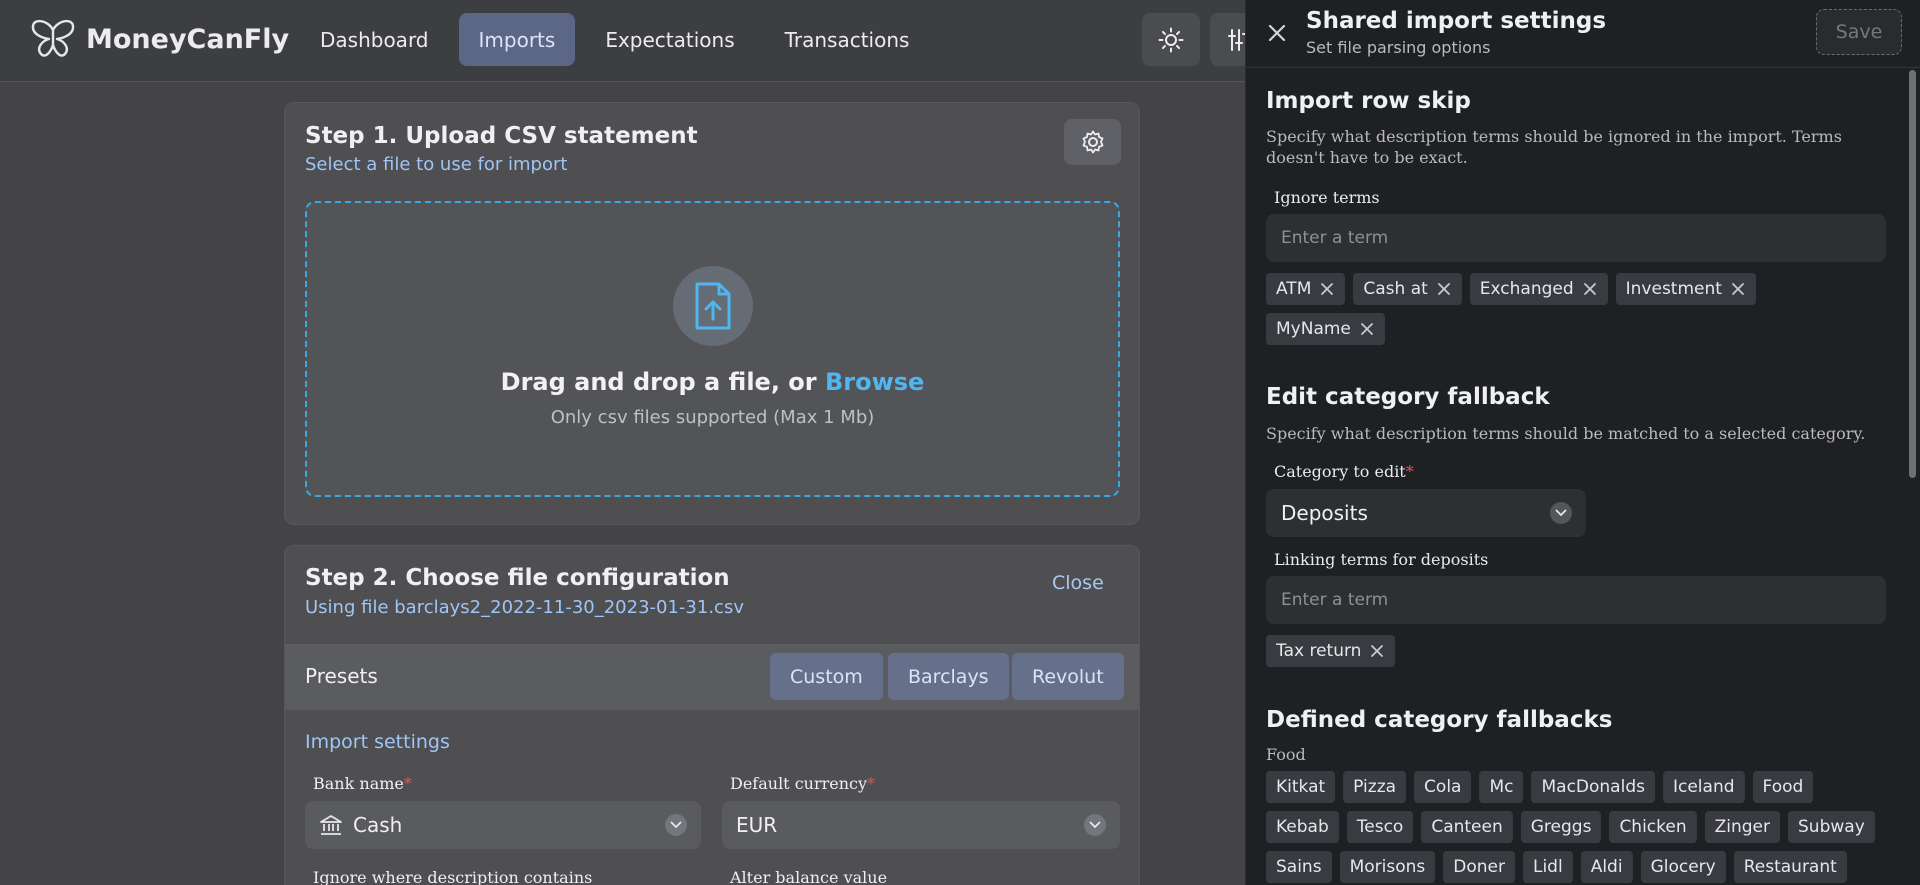 This screenshot has width=1920, height=885. I want to click on fallback-term-tag: Tesco, so click(1380, 827).